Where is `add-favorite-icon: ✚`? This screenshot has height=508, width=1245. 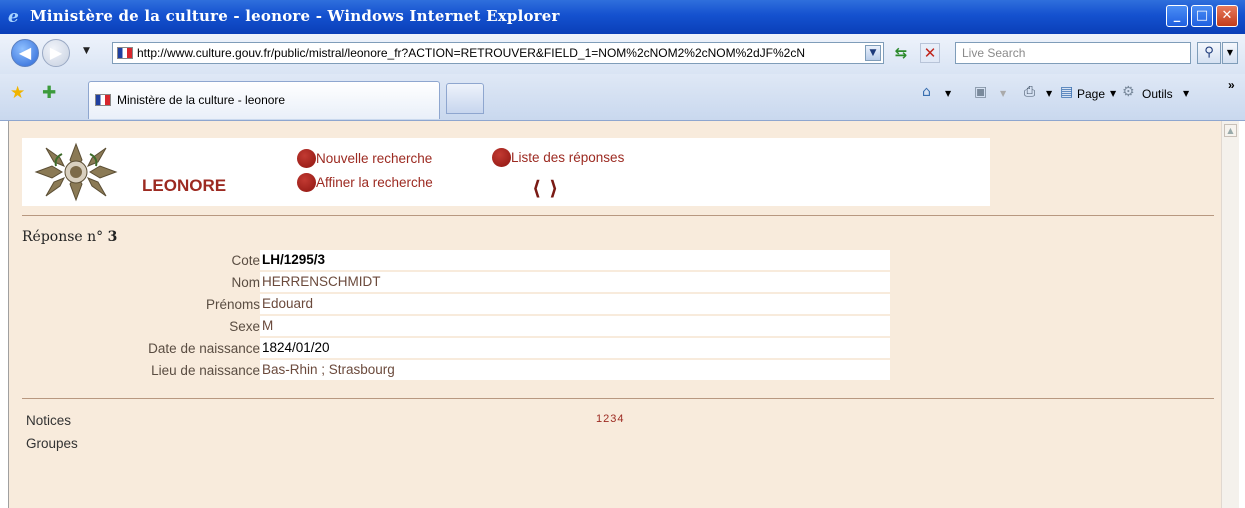 add-favorite-icon: ✚ is located at coordinates (49, 93).